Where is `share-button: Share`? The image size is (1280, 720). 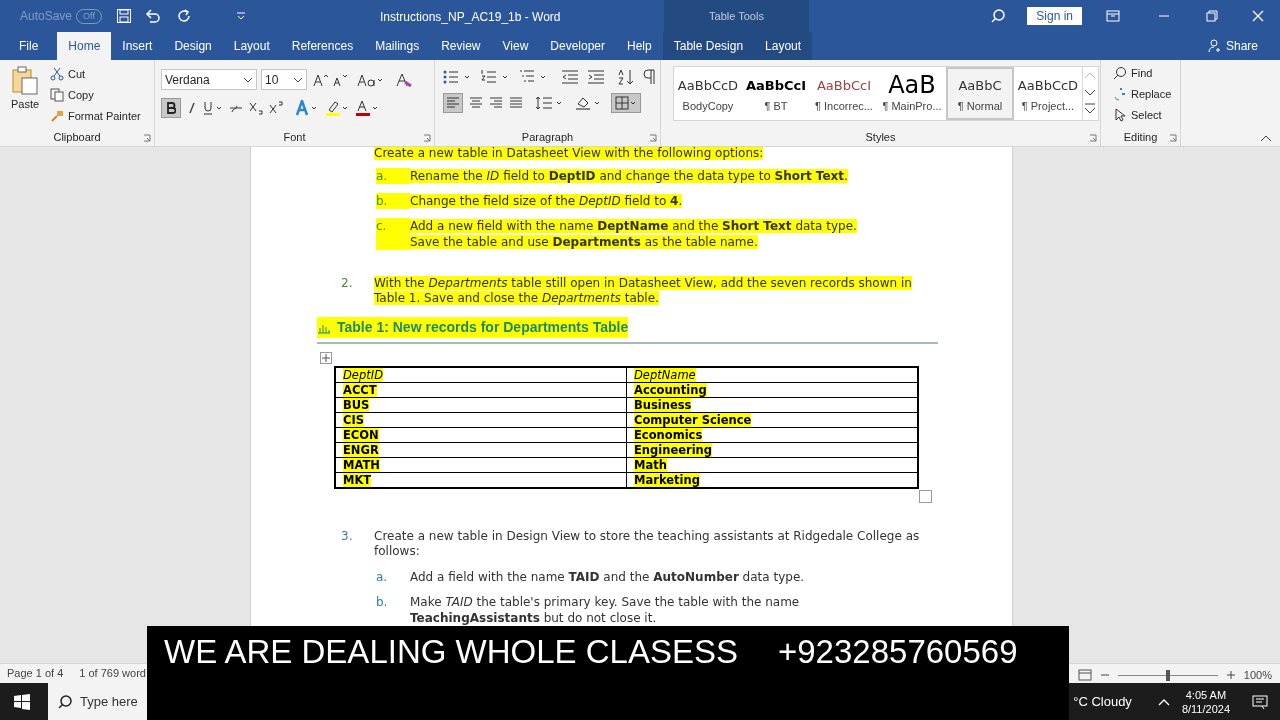 share-button: Share is located at coordinates (1232, 46).